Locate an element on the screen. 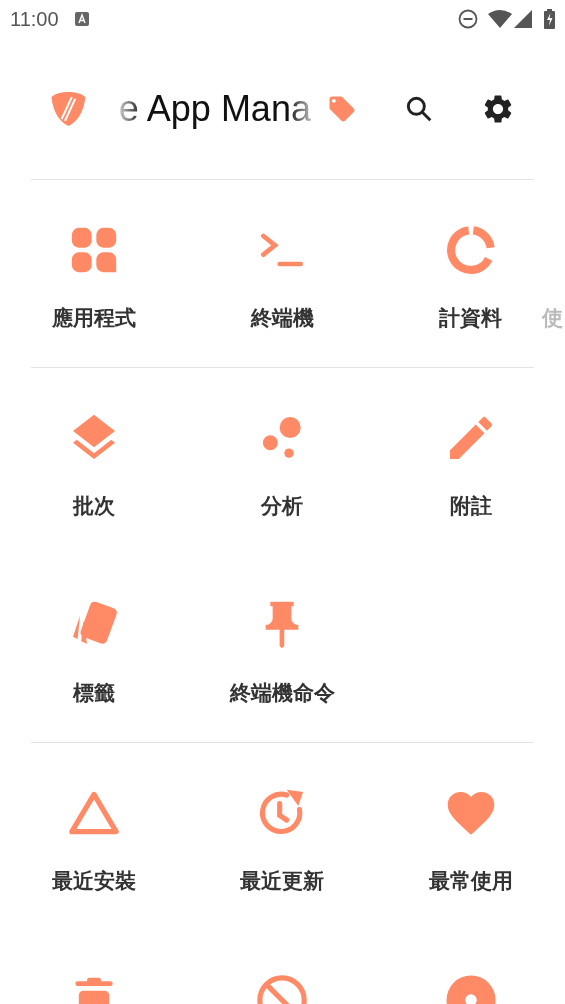 This screenshot has height=1004, width=565. category-tile: 分析 is located at coordinates (282, 461).